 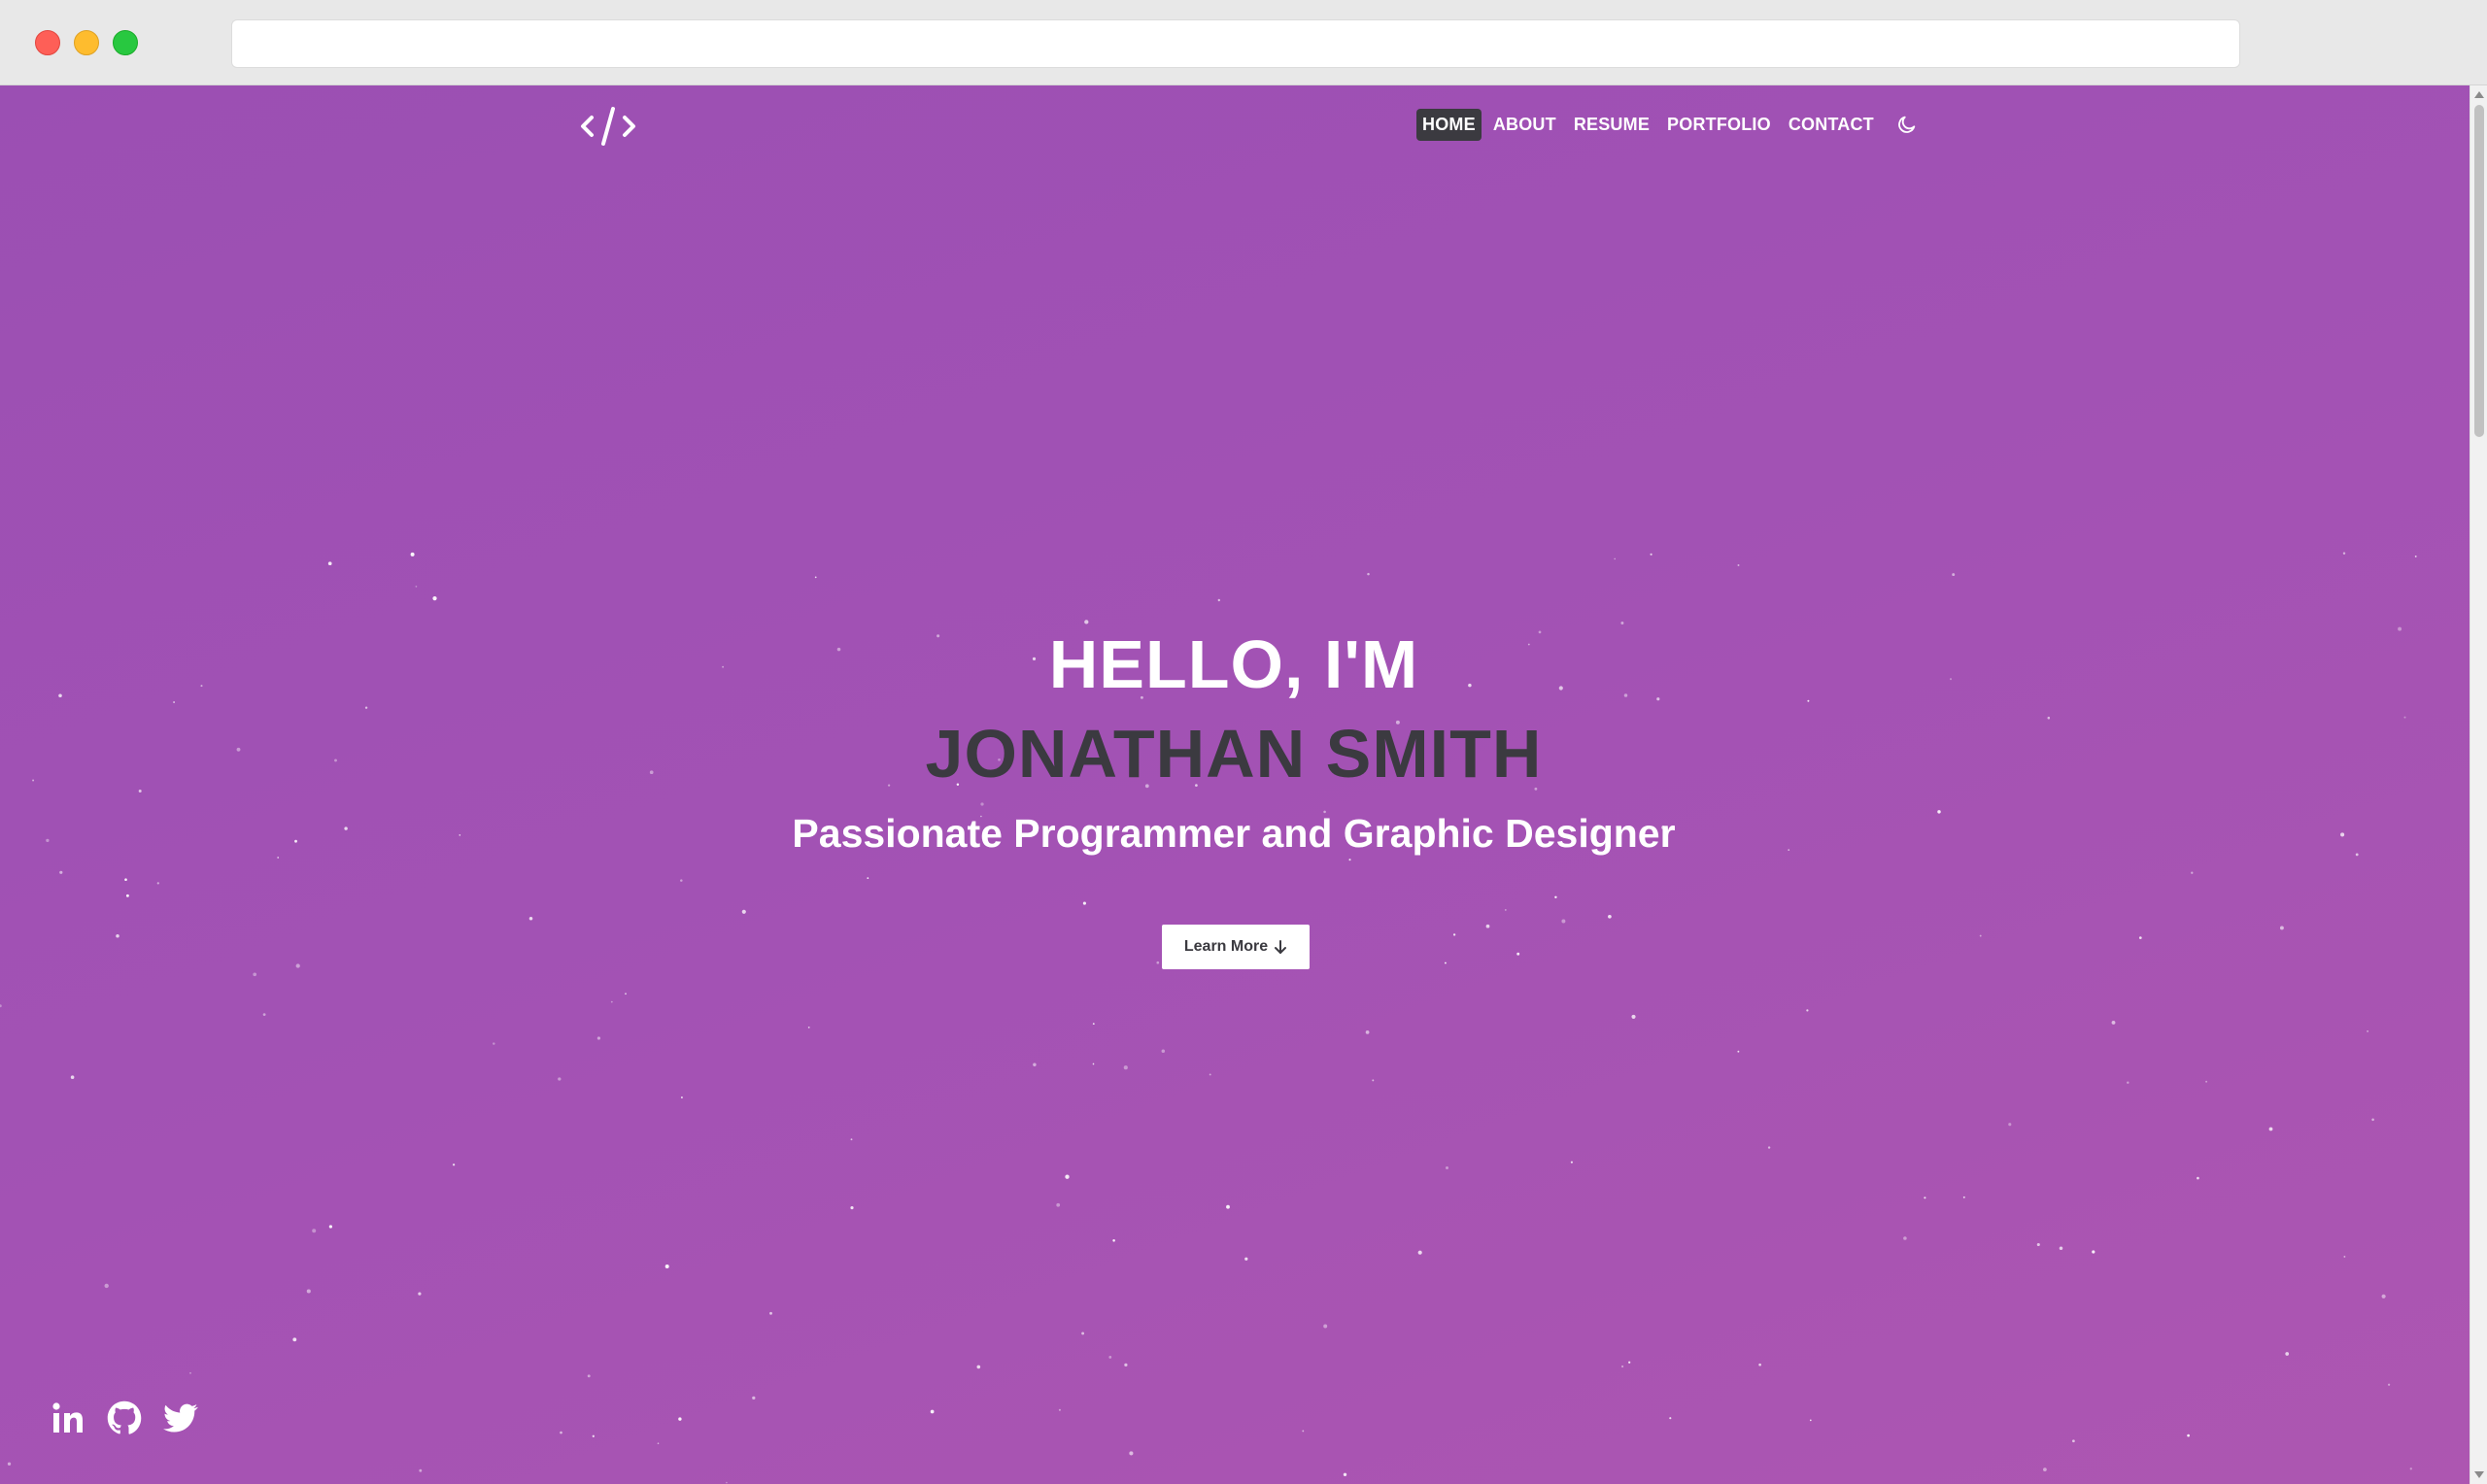 I want to click on arrow-down-icon, so click(x=1281, y=947).